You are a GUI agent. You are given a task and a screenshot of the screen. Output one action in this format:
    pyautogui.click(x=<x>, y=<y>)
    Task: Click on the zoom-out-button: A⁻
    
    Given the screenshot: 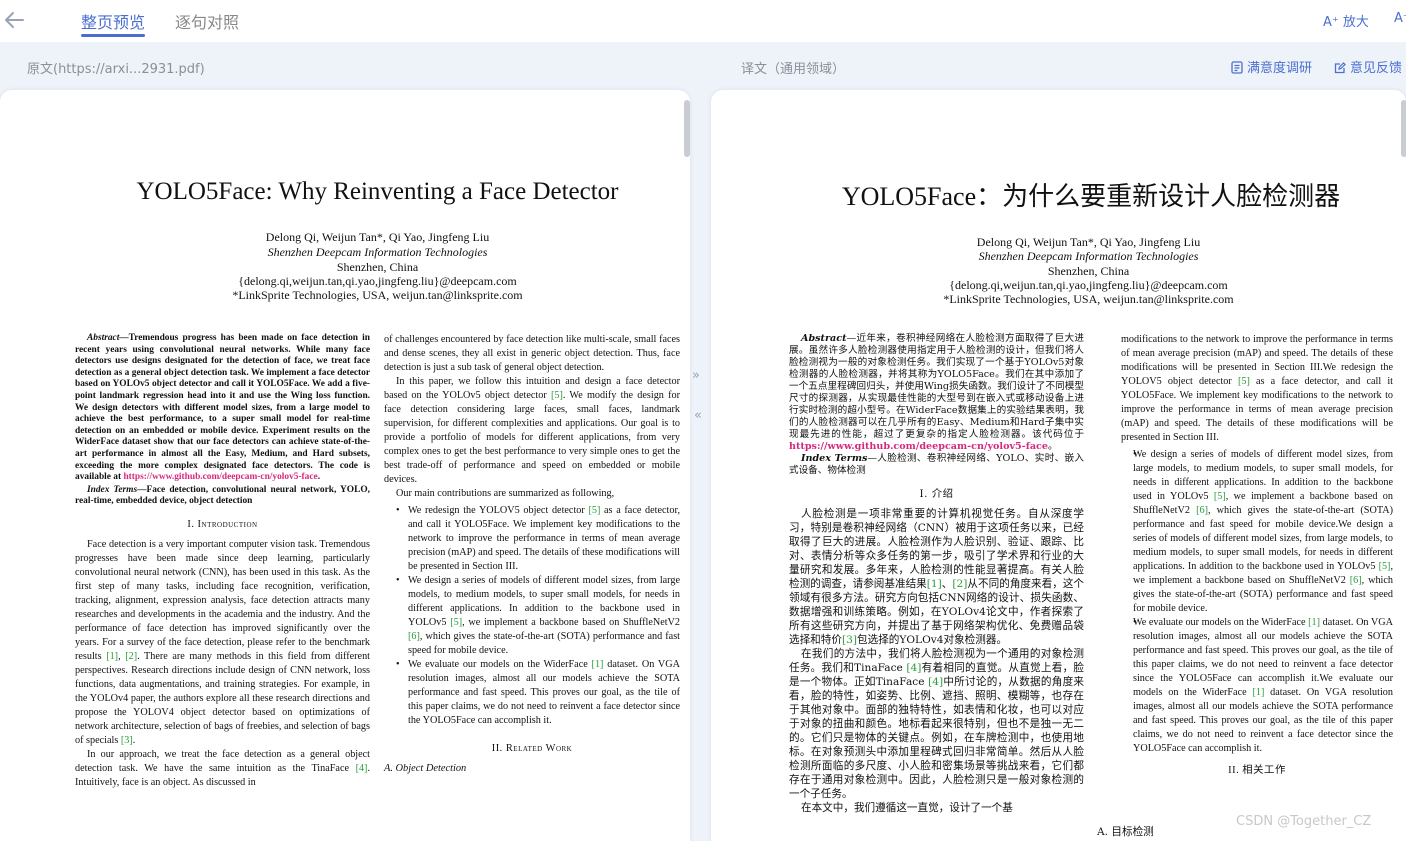 What is the action you would take?
    pyautogui.click(x=1400, y=18)
    